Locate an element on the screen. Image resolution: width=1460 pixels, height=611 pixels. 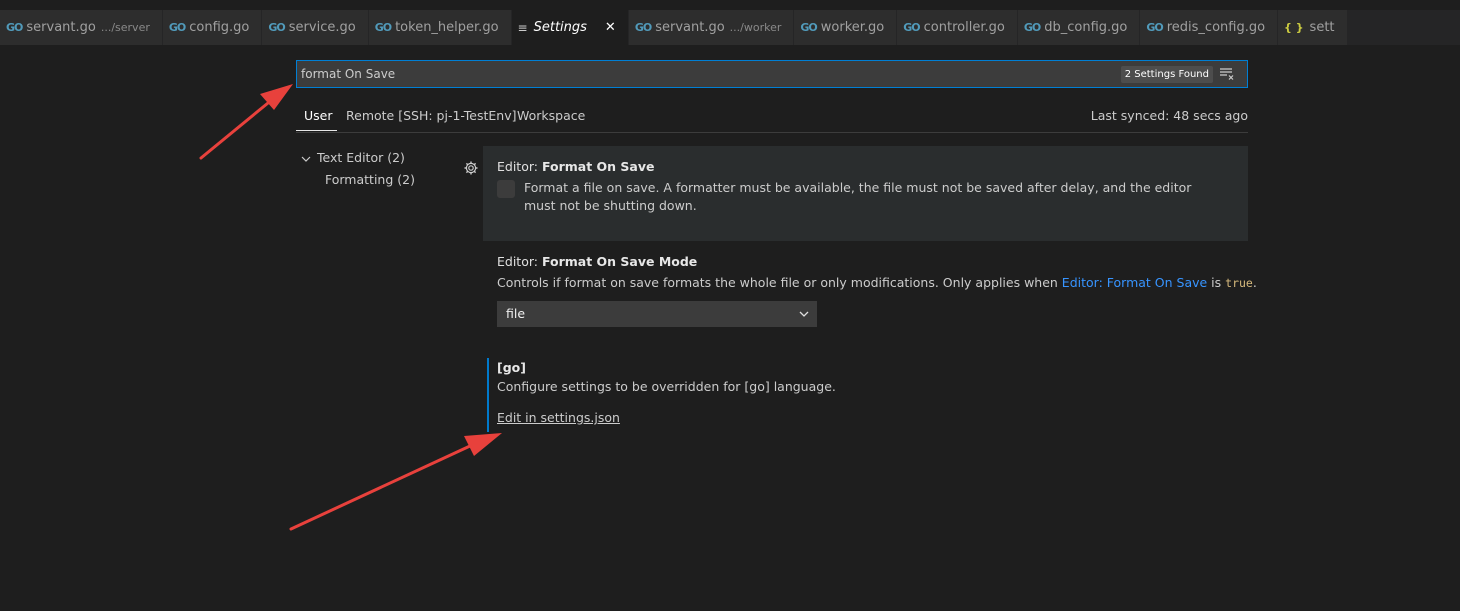
settings-search-box: 2 Settings Found is located at coordinates (772, 74).